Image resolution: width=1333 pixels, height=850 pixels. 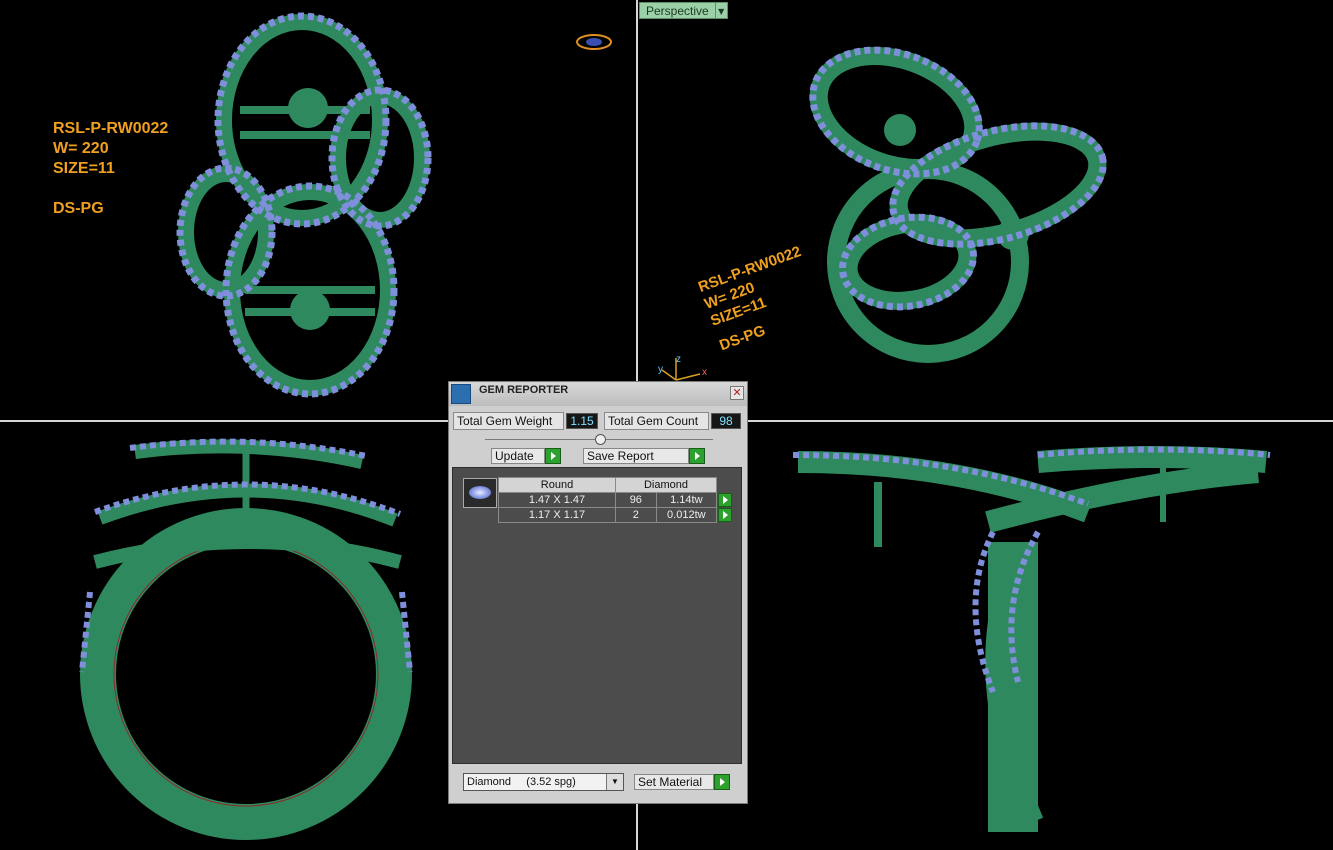 What do you see at coordinates (677, 10) in the screenshot?
I see `perspective-label: Perspective` at bounding box center [677, 10].